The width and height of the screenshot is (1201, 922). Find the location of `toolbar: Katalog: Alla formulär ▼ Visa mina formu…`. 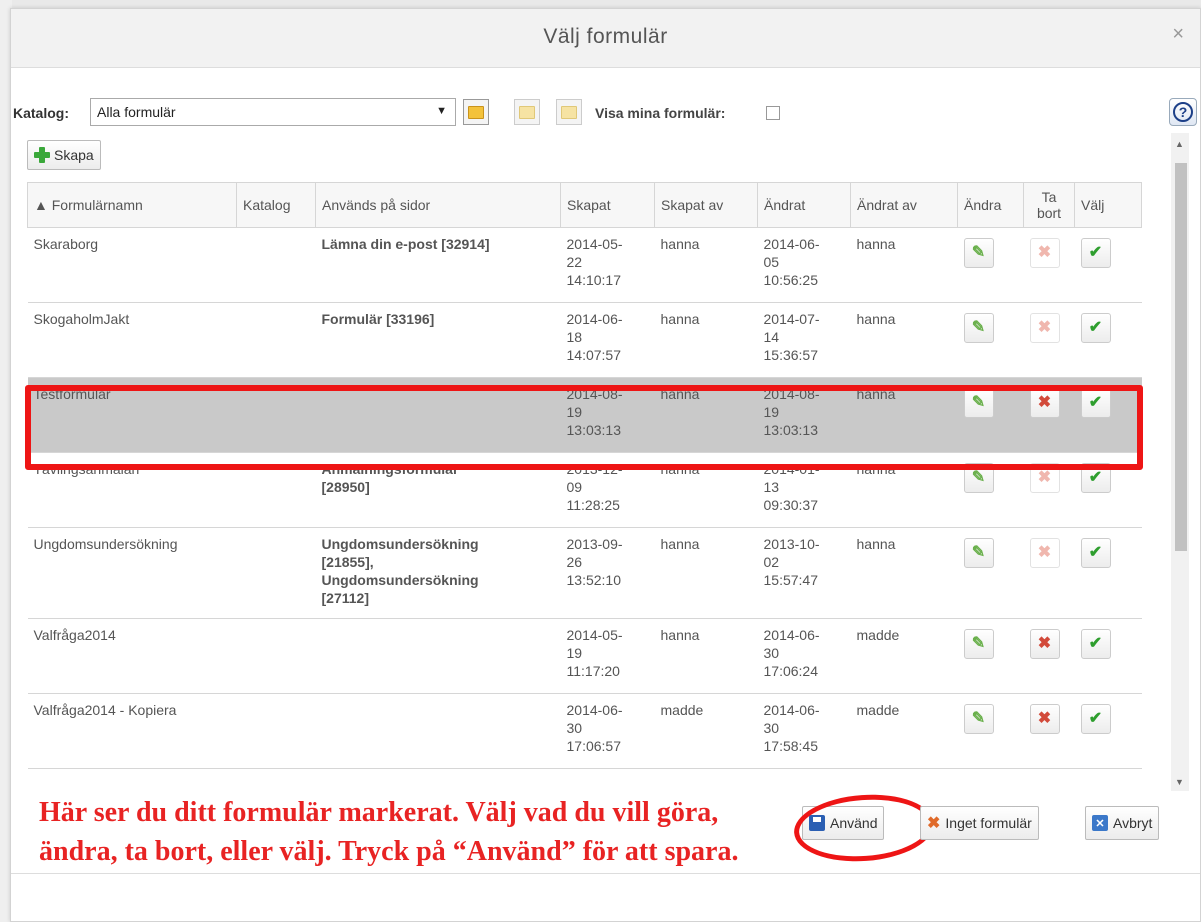

toolbar: Katalog: Alla formulär ▼ Visa mina formu… is located at coordinates (605, 113).